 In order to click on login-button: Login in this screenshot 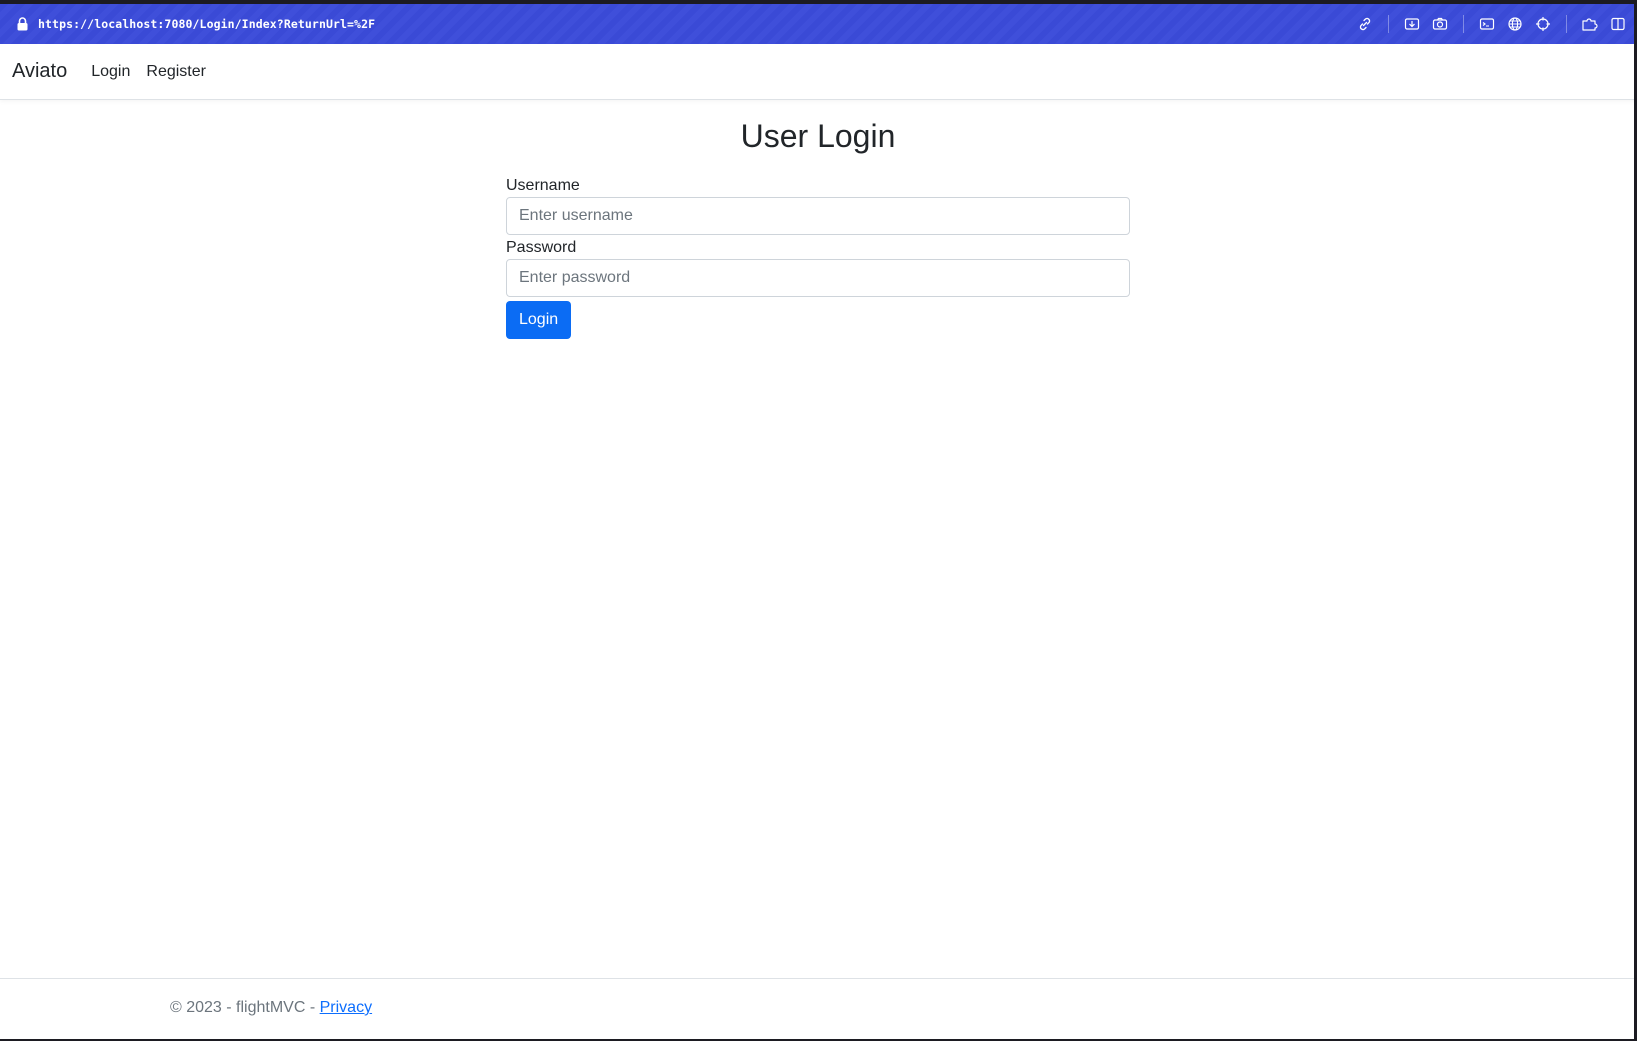, I will do `click(539, 320)`.